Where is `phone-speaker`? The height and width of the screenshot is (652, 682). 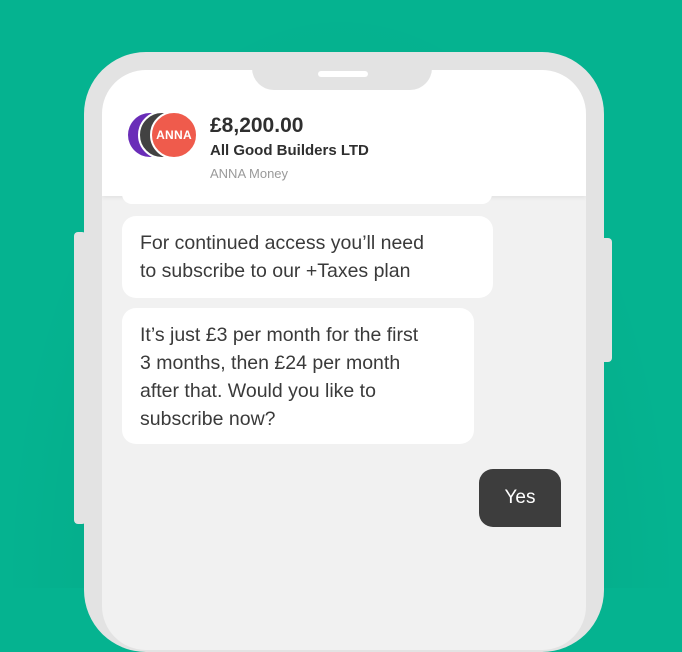 phone-speaker is located at coordinates (343, 74).